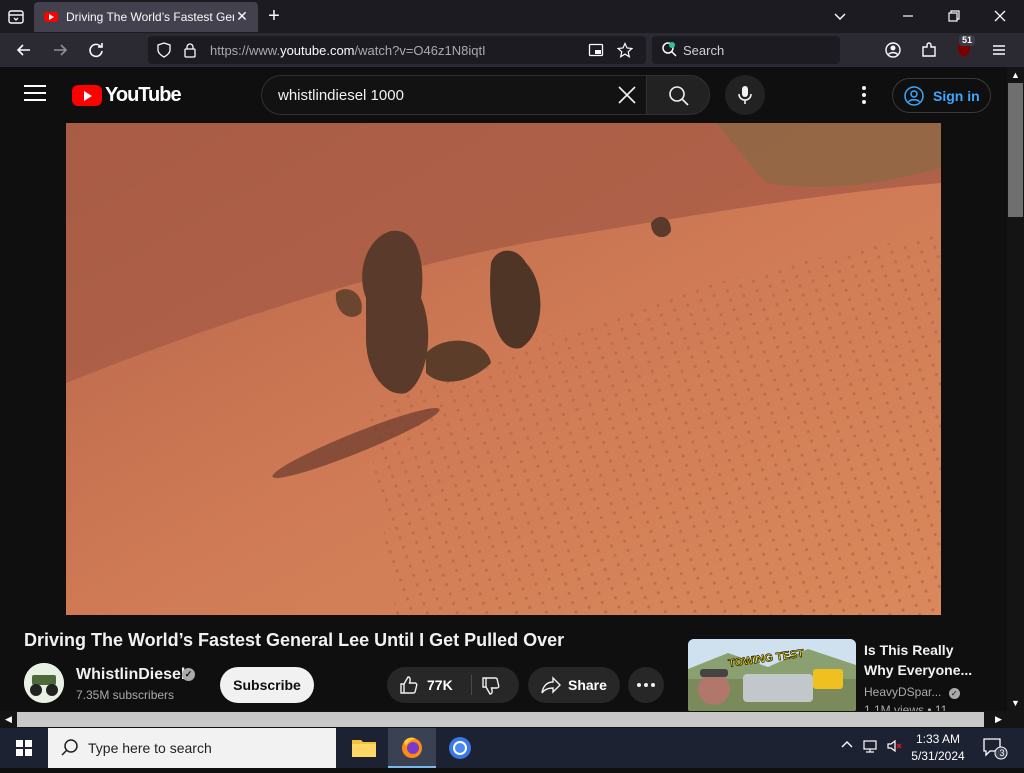 This screenshot has width=1024, height=773. Describe the element at coordinates (440, 685) in the screenshot. I see `like-count: 77K` at that location.